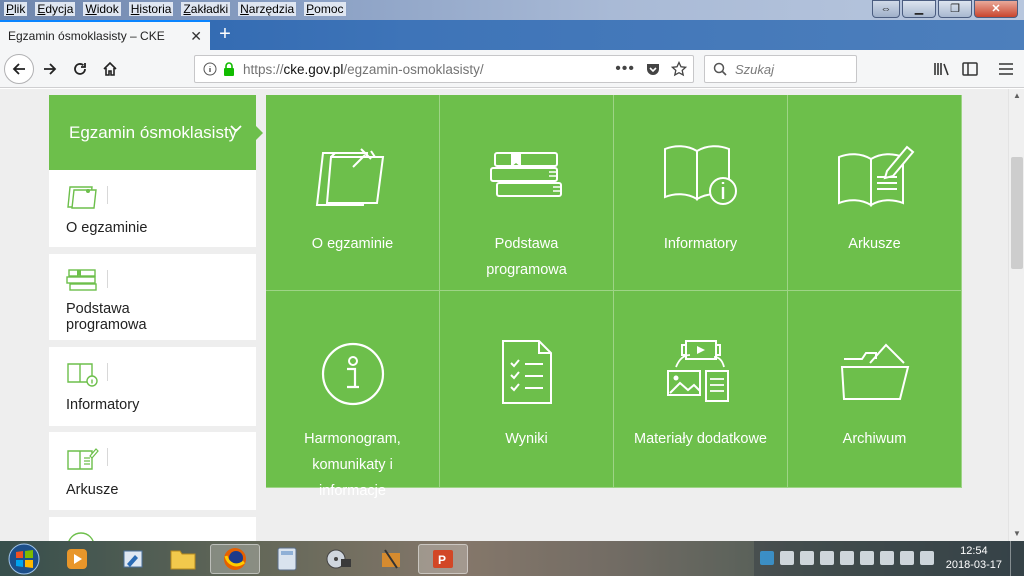 This screenshot has width=1024, height=576. Describe the element at coordinates (701, 193) in the screenshot. I see `tile-informatory: Informatory` at that location.